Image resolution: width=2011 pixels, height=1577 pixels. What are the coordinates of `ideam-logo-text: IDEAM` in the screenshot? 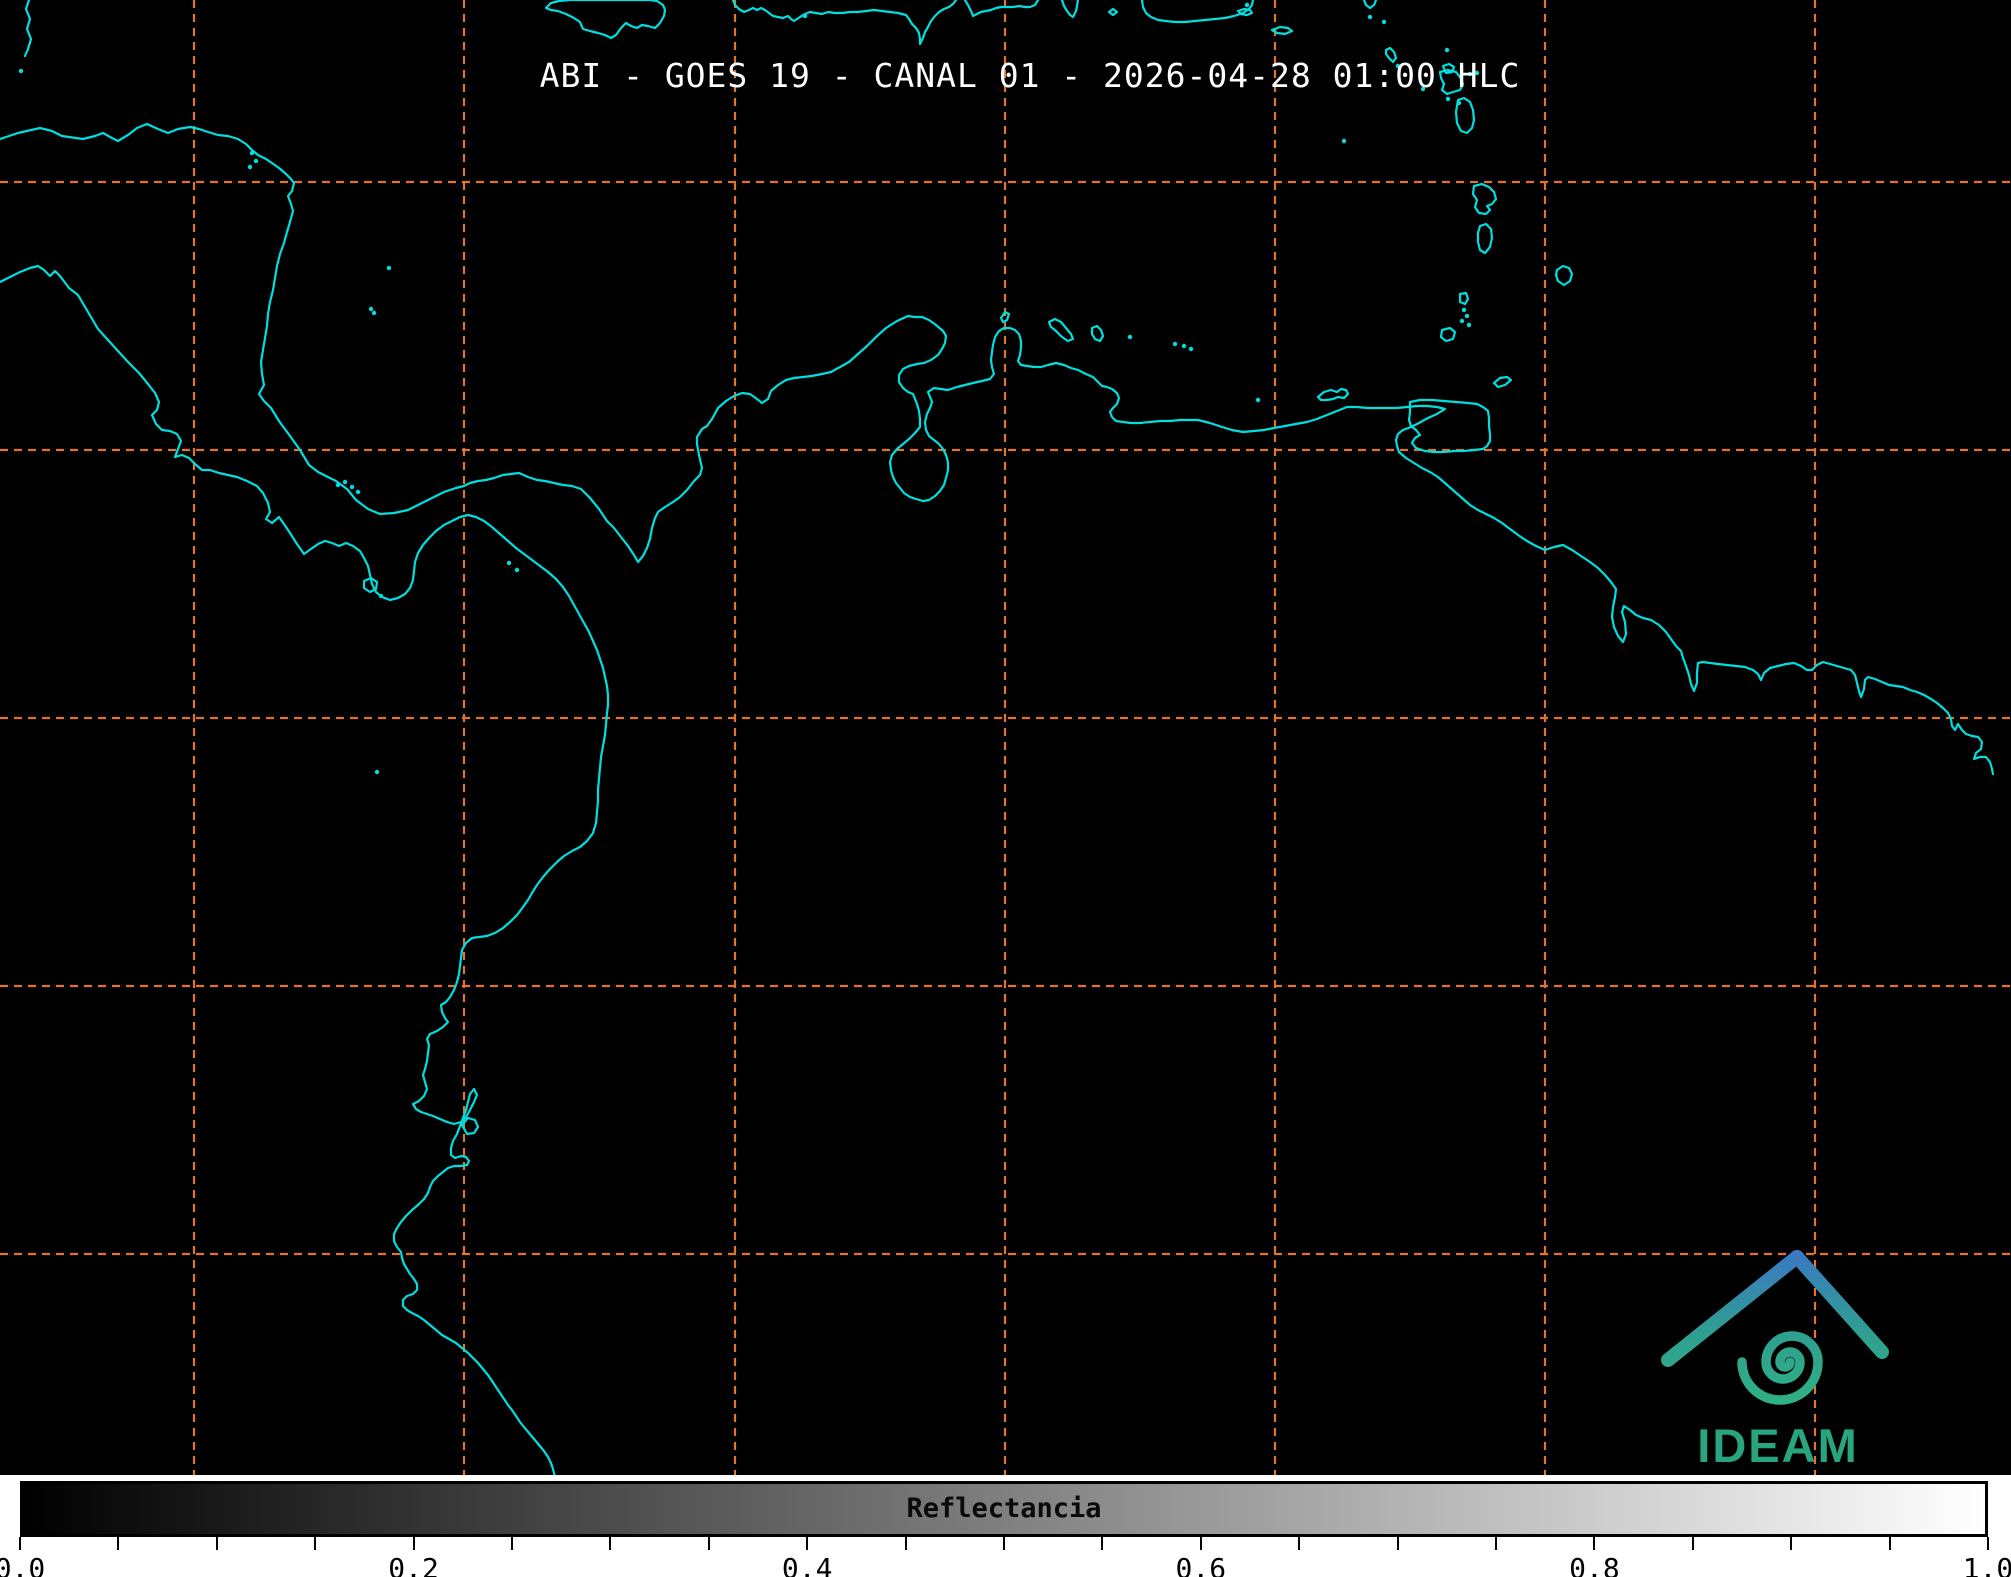 It's located at (1778, 1445).